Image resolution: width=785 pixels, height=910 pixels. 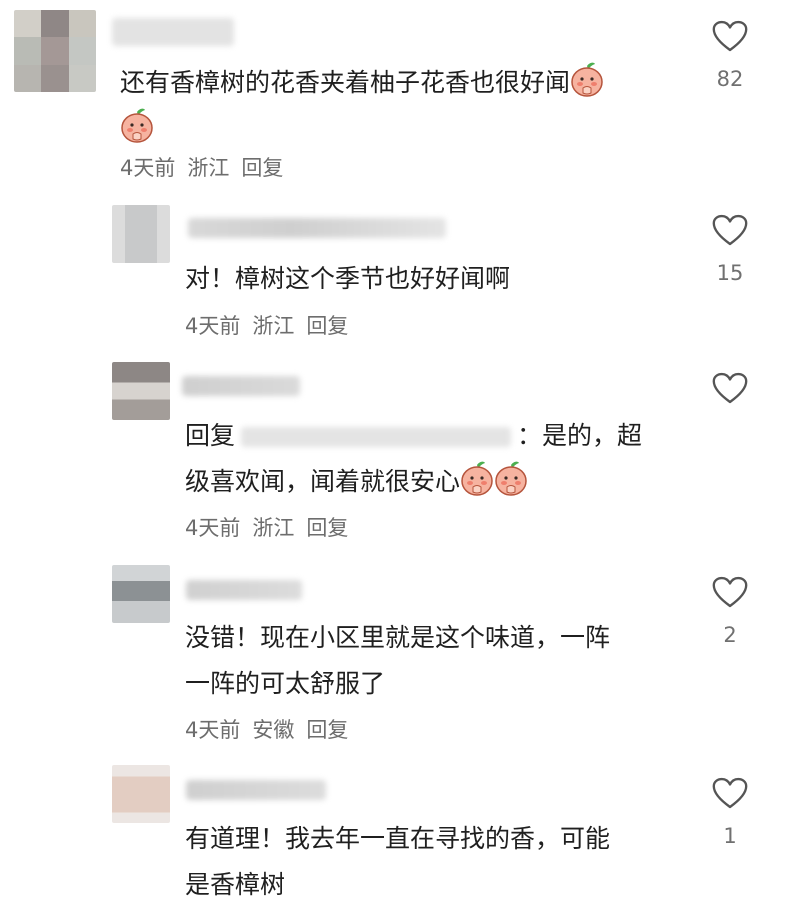 What do you see at coordinates (400, 106) in the screenshot?
I see `comment-text: 还有香樟树的花香夹着柚子花香也很好闻` at bounding box center [400, 106].